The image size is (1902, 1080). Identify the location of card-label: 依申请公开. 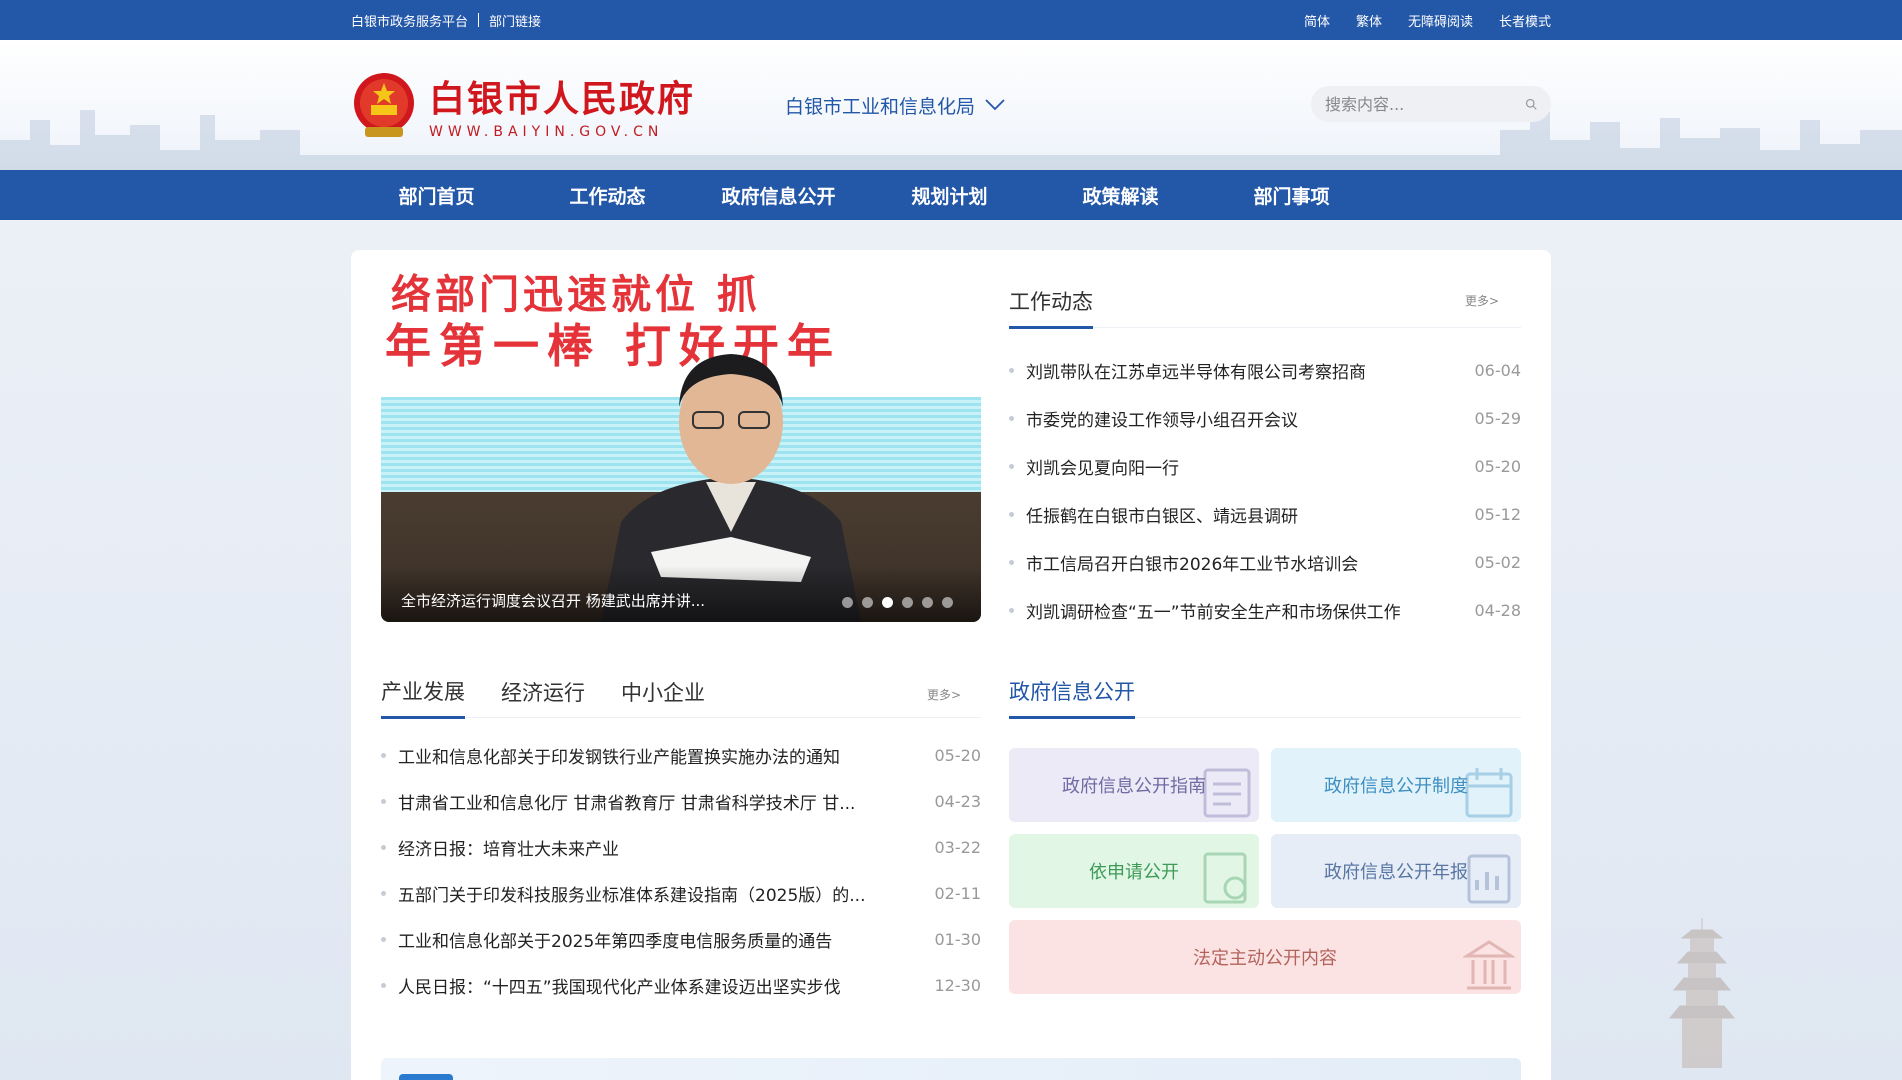
(1134, 872).